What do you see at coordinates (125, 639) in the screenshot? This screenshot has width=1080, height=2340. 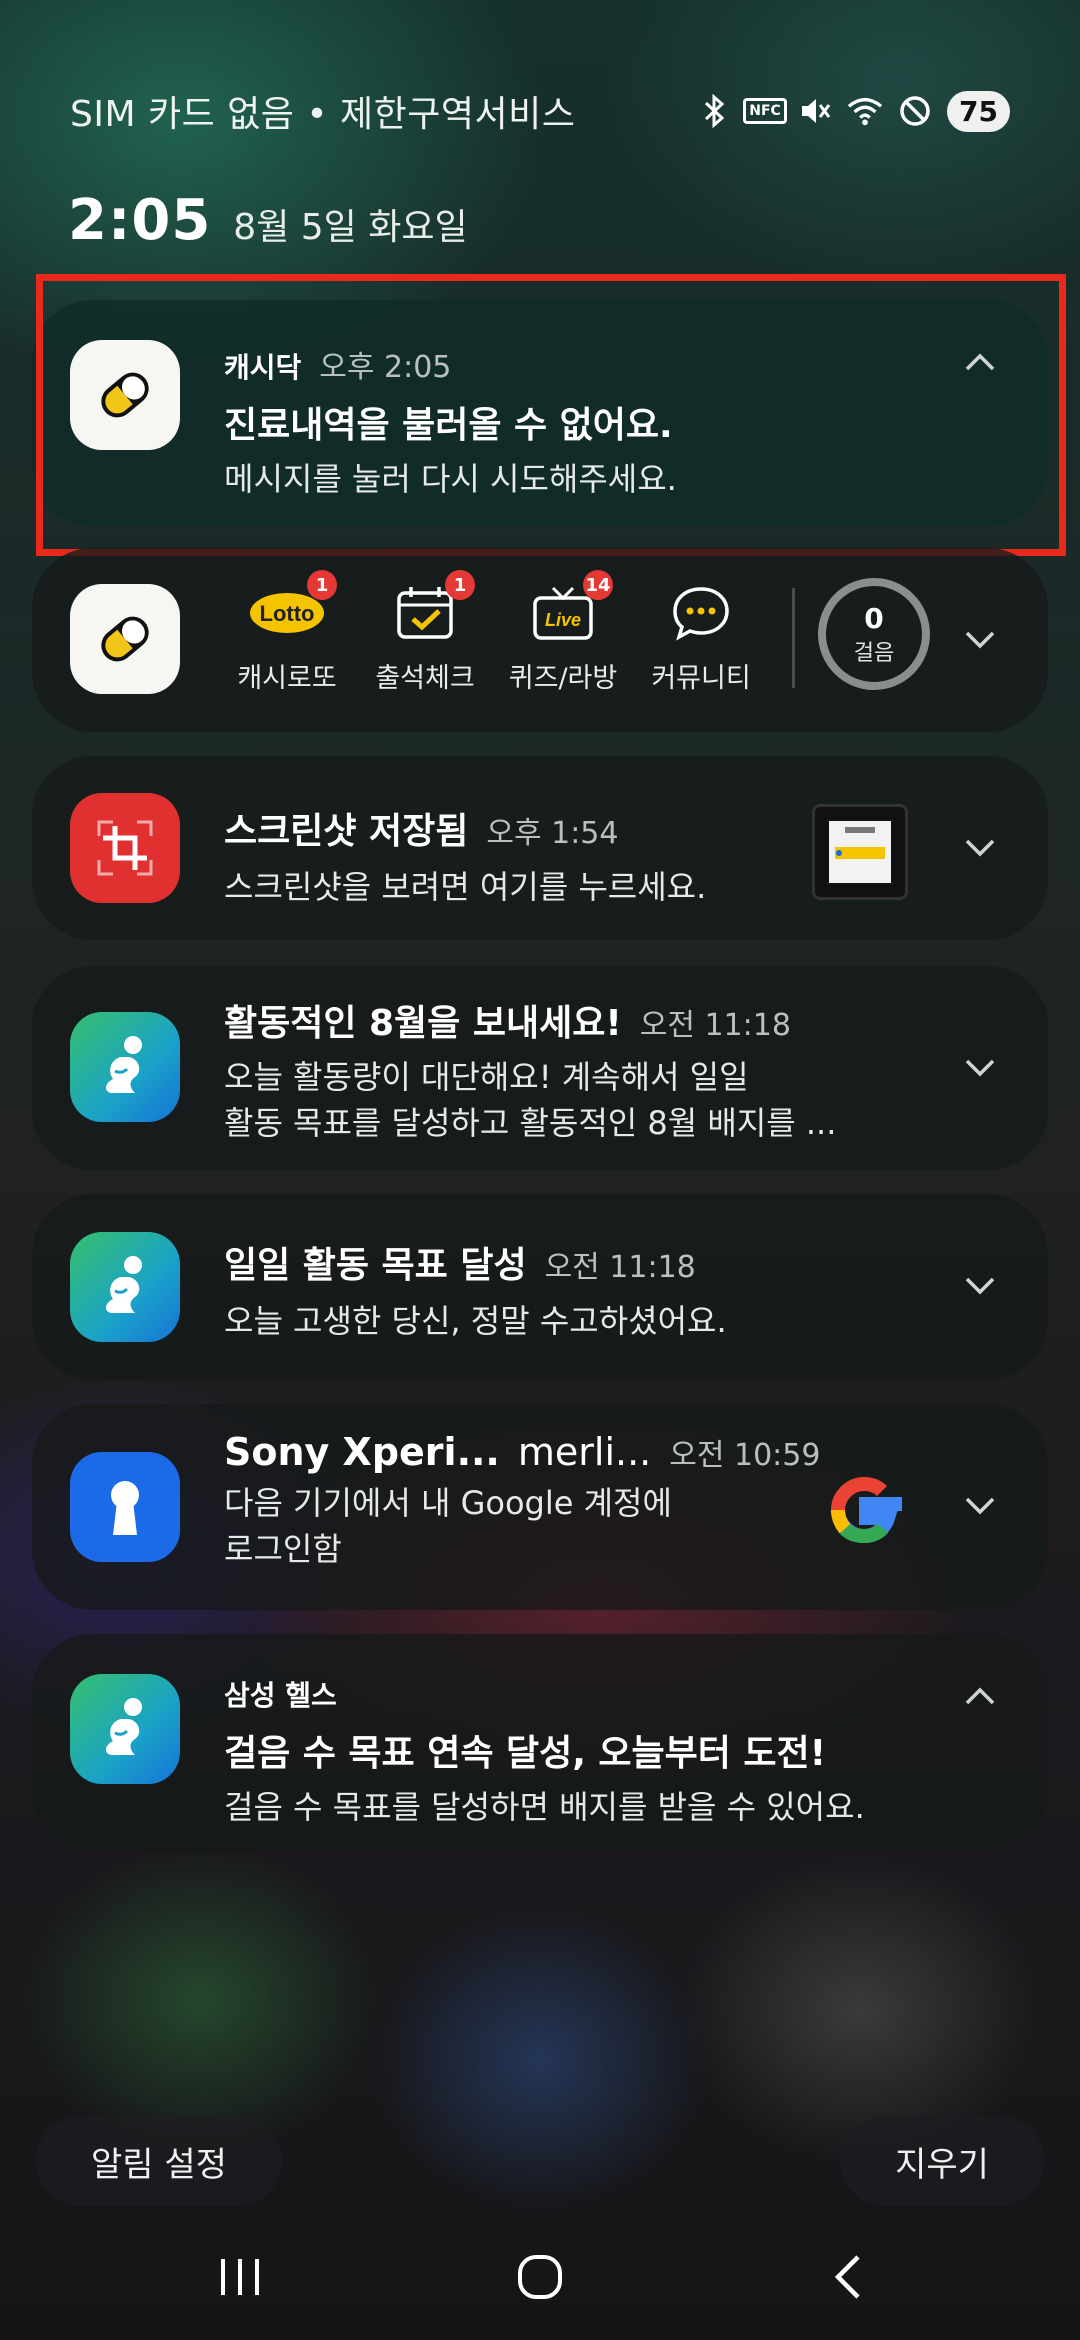 I see `cashdoc-pill-icon` at bounding box center [125, 639].